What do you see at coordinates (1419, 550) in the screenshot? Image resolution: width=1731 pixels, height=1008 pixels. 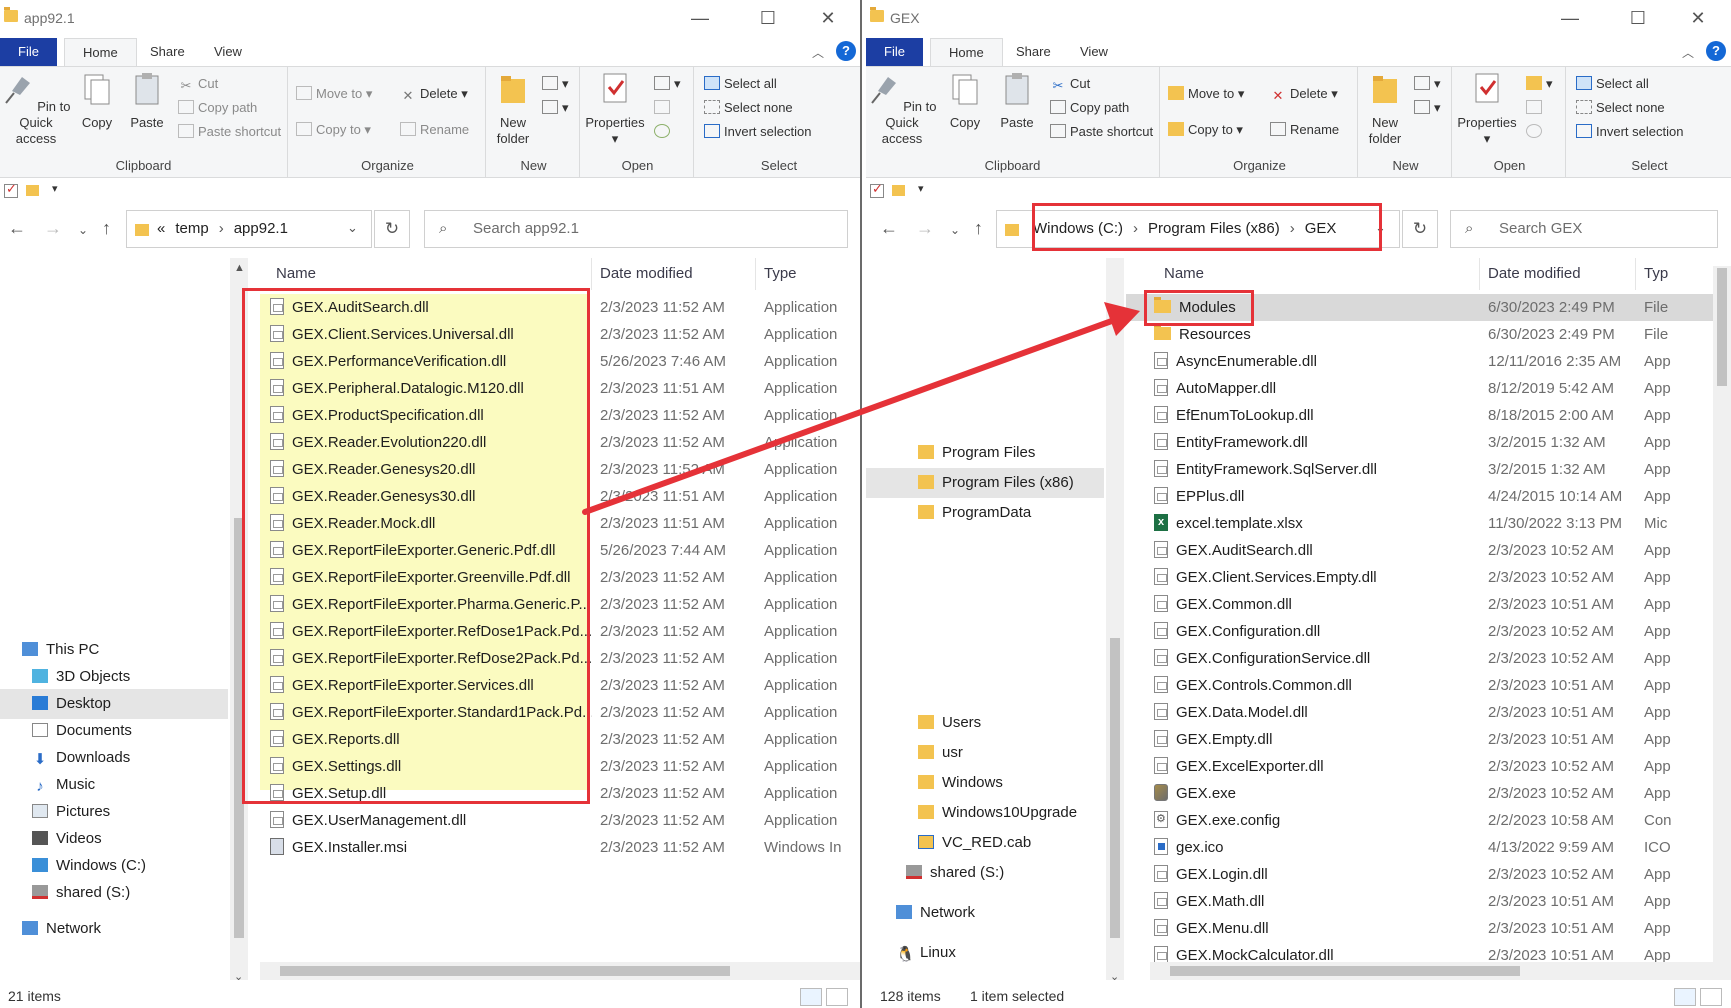 I see `table-row: GEX.AuditSearch.dll 2/3/2023 10:52 AM App` at bounding box center [1419, 550].